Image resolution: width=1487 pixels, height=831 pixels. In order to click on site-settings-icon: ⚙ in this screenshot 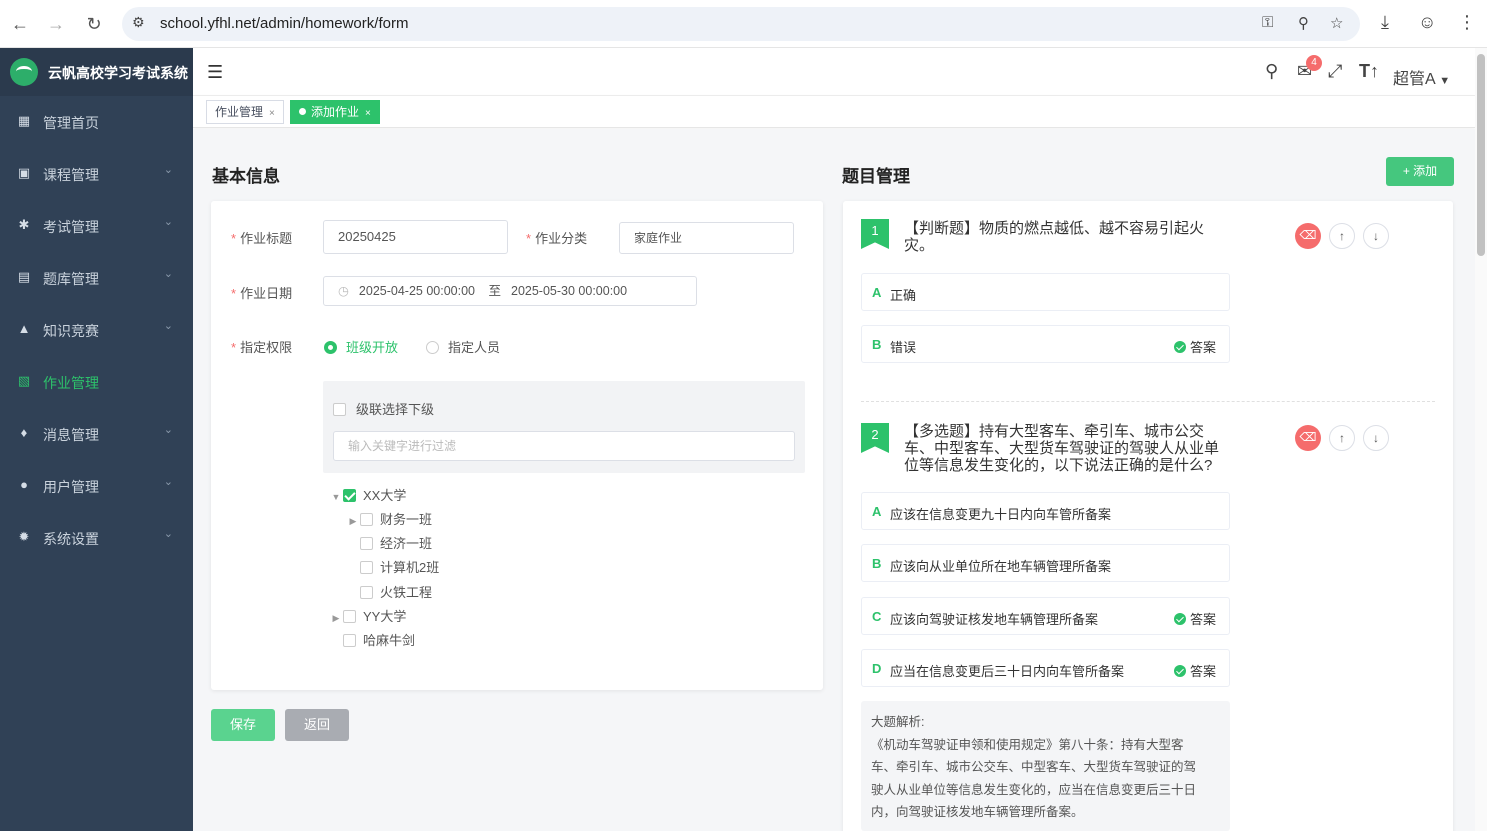, I will do `click(138, 22)`.